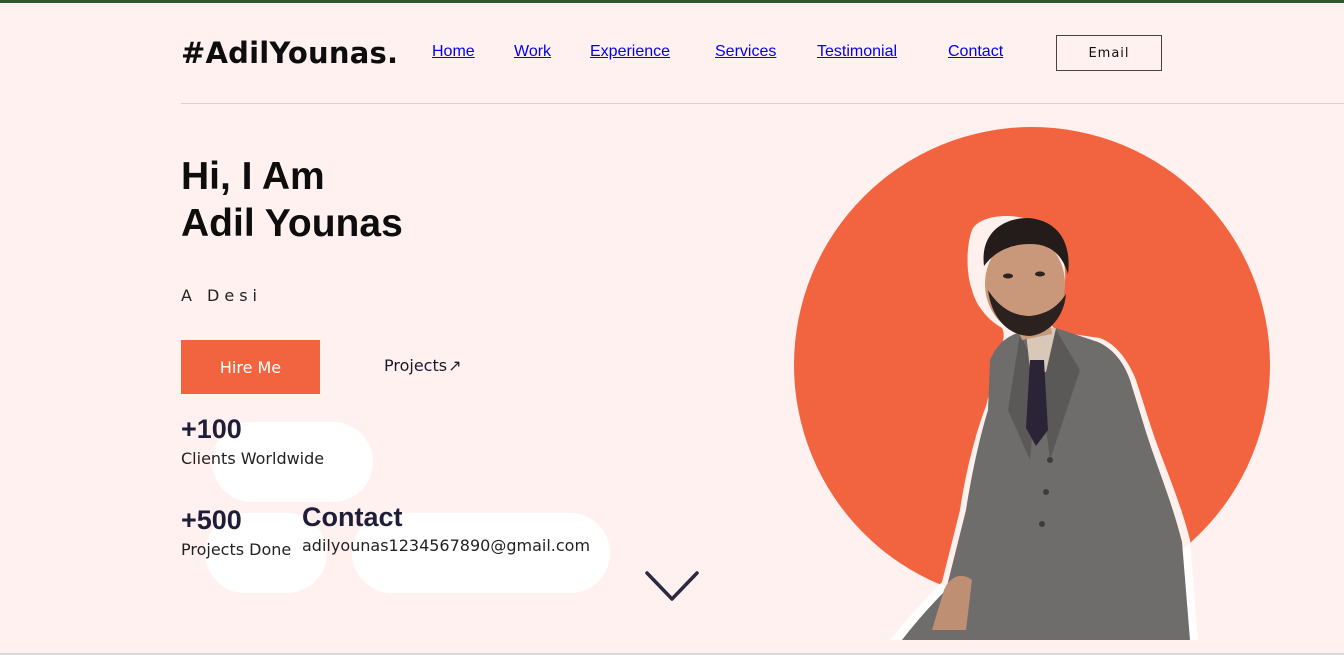  I want to click on site-logo: #AdilYounas., so click(289, 53).